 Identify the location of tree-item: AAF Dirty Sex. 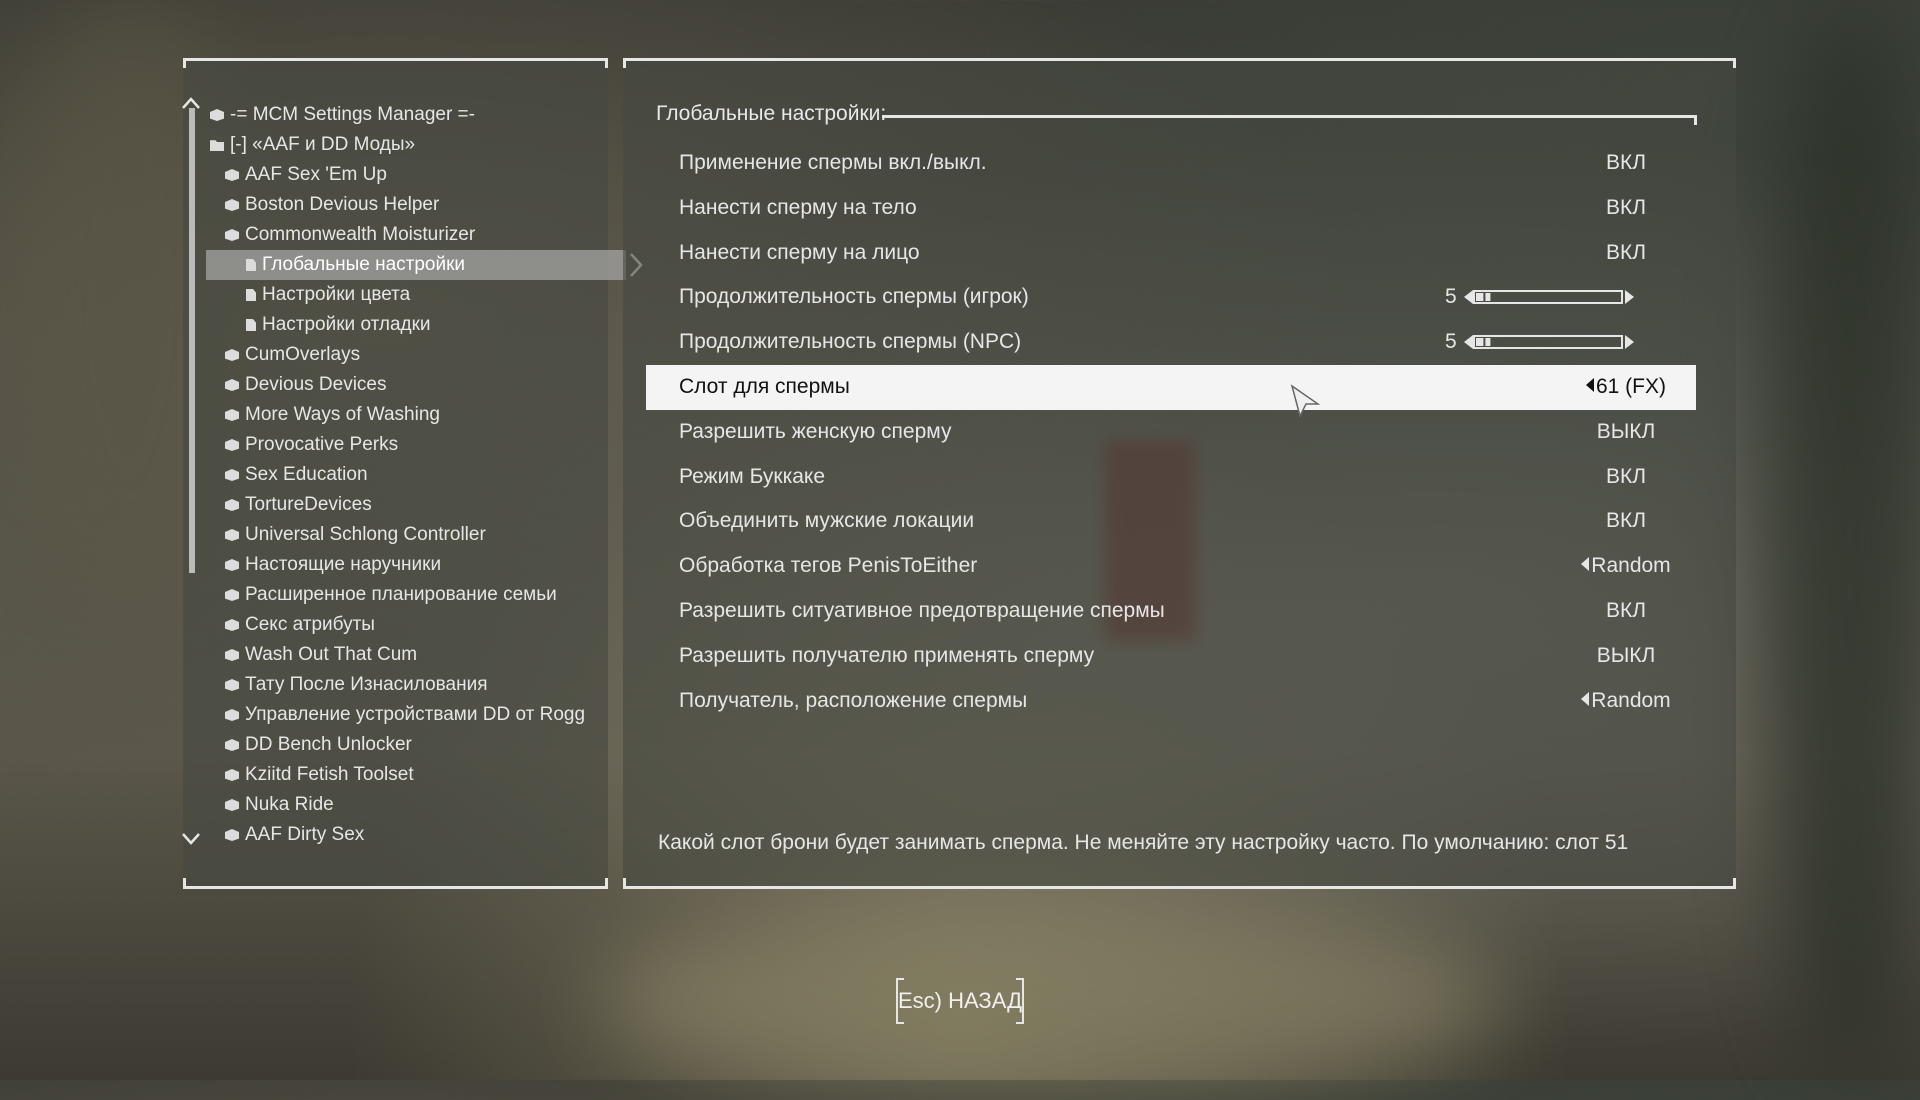
(407, 835).